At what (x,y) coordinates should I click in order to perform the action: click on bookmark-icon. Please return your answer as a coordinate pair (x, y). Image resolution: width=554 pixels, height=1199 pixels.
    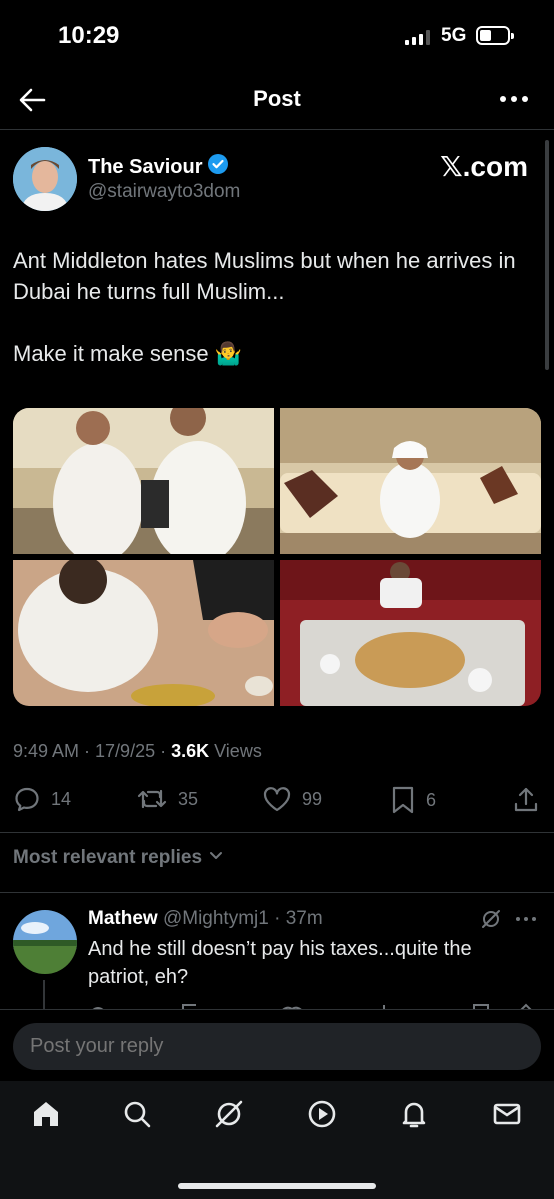
    Looking at the image, I should click on (403, 800).